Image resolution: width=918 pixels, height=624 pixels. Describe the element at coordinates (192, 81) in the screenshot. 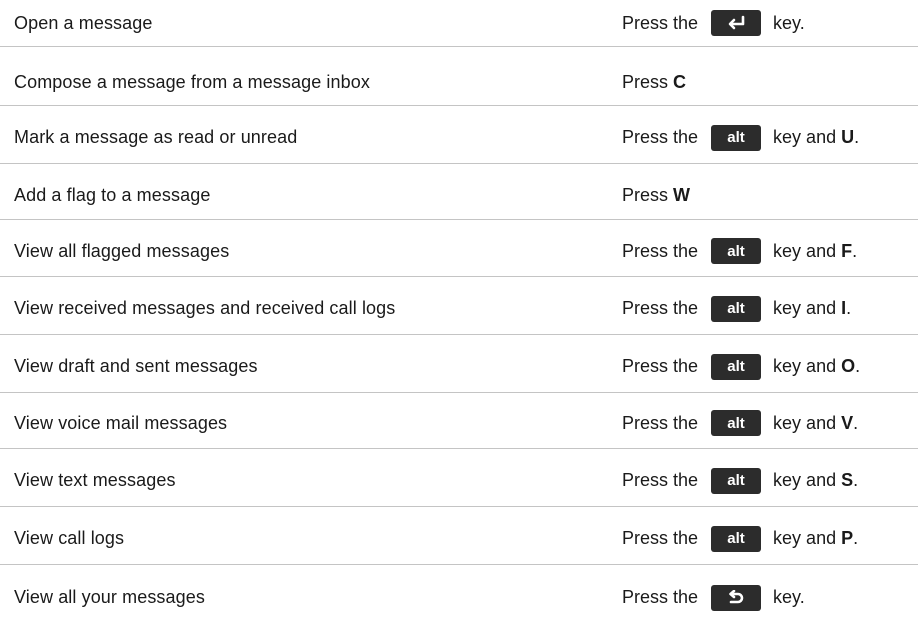

I see `action-text: Compose a message from a message inbox` at that location.